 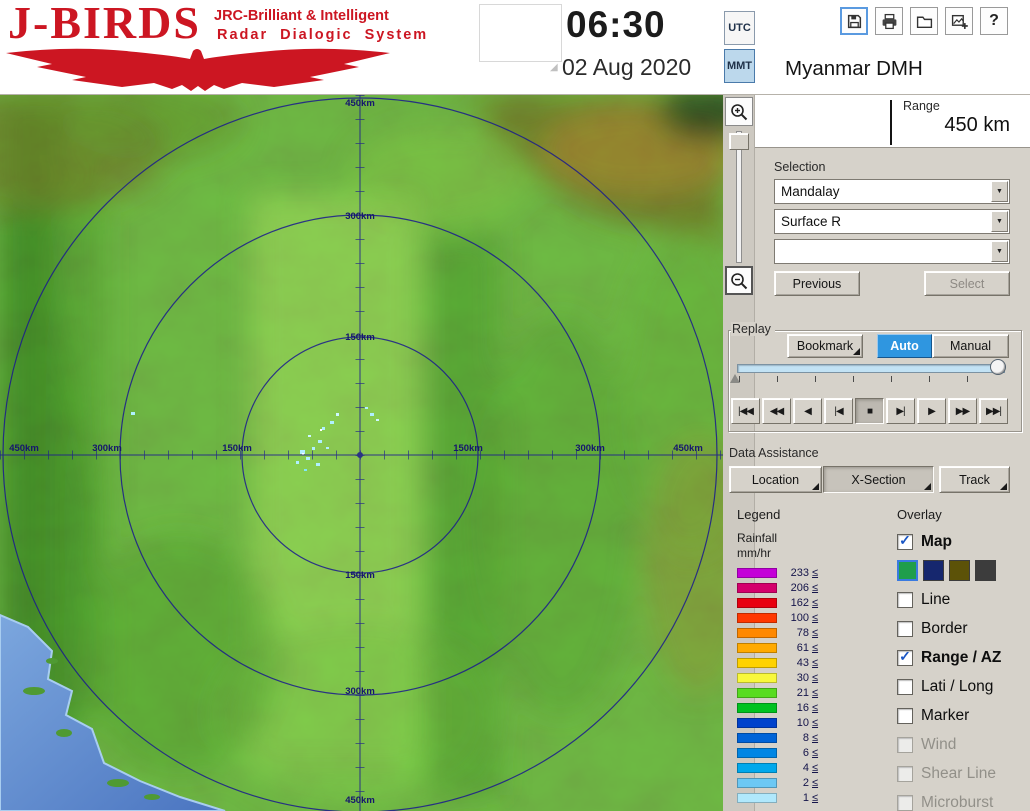 What do you see at coordinates (754, 553) in the screenshot?
I see `legend-unit-2: mm/hr` at bounding box center [754, 553].